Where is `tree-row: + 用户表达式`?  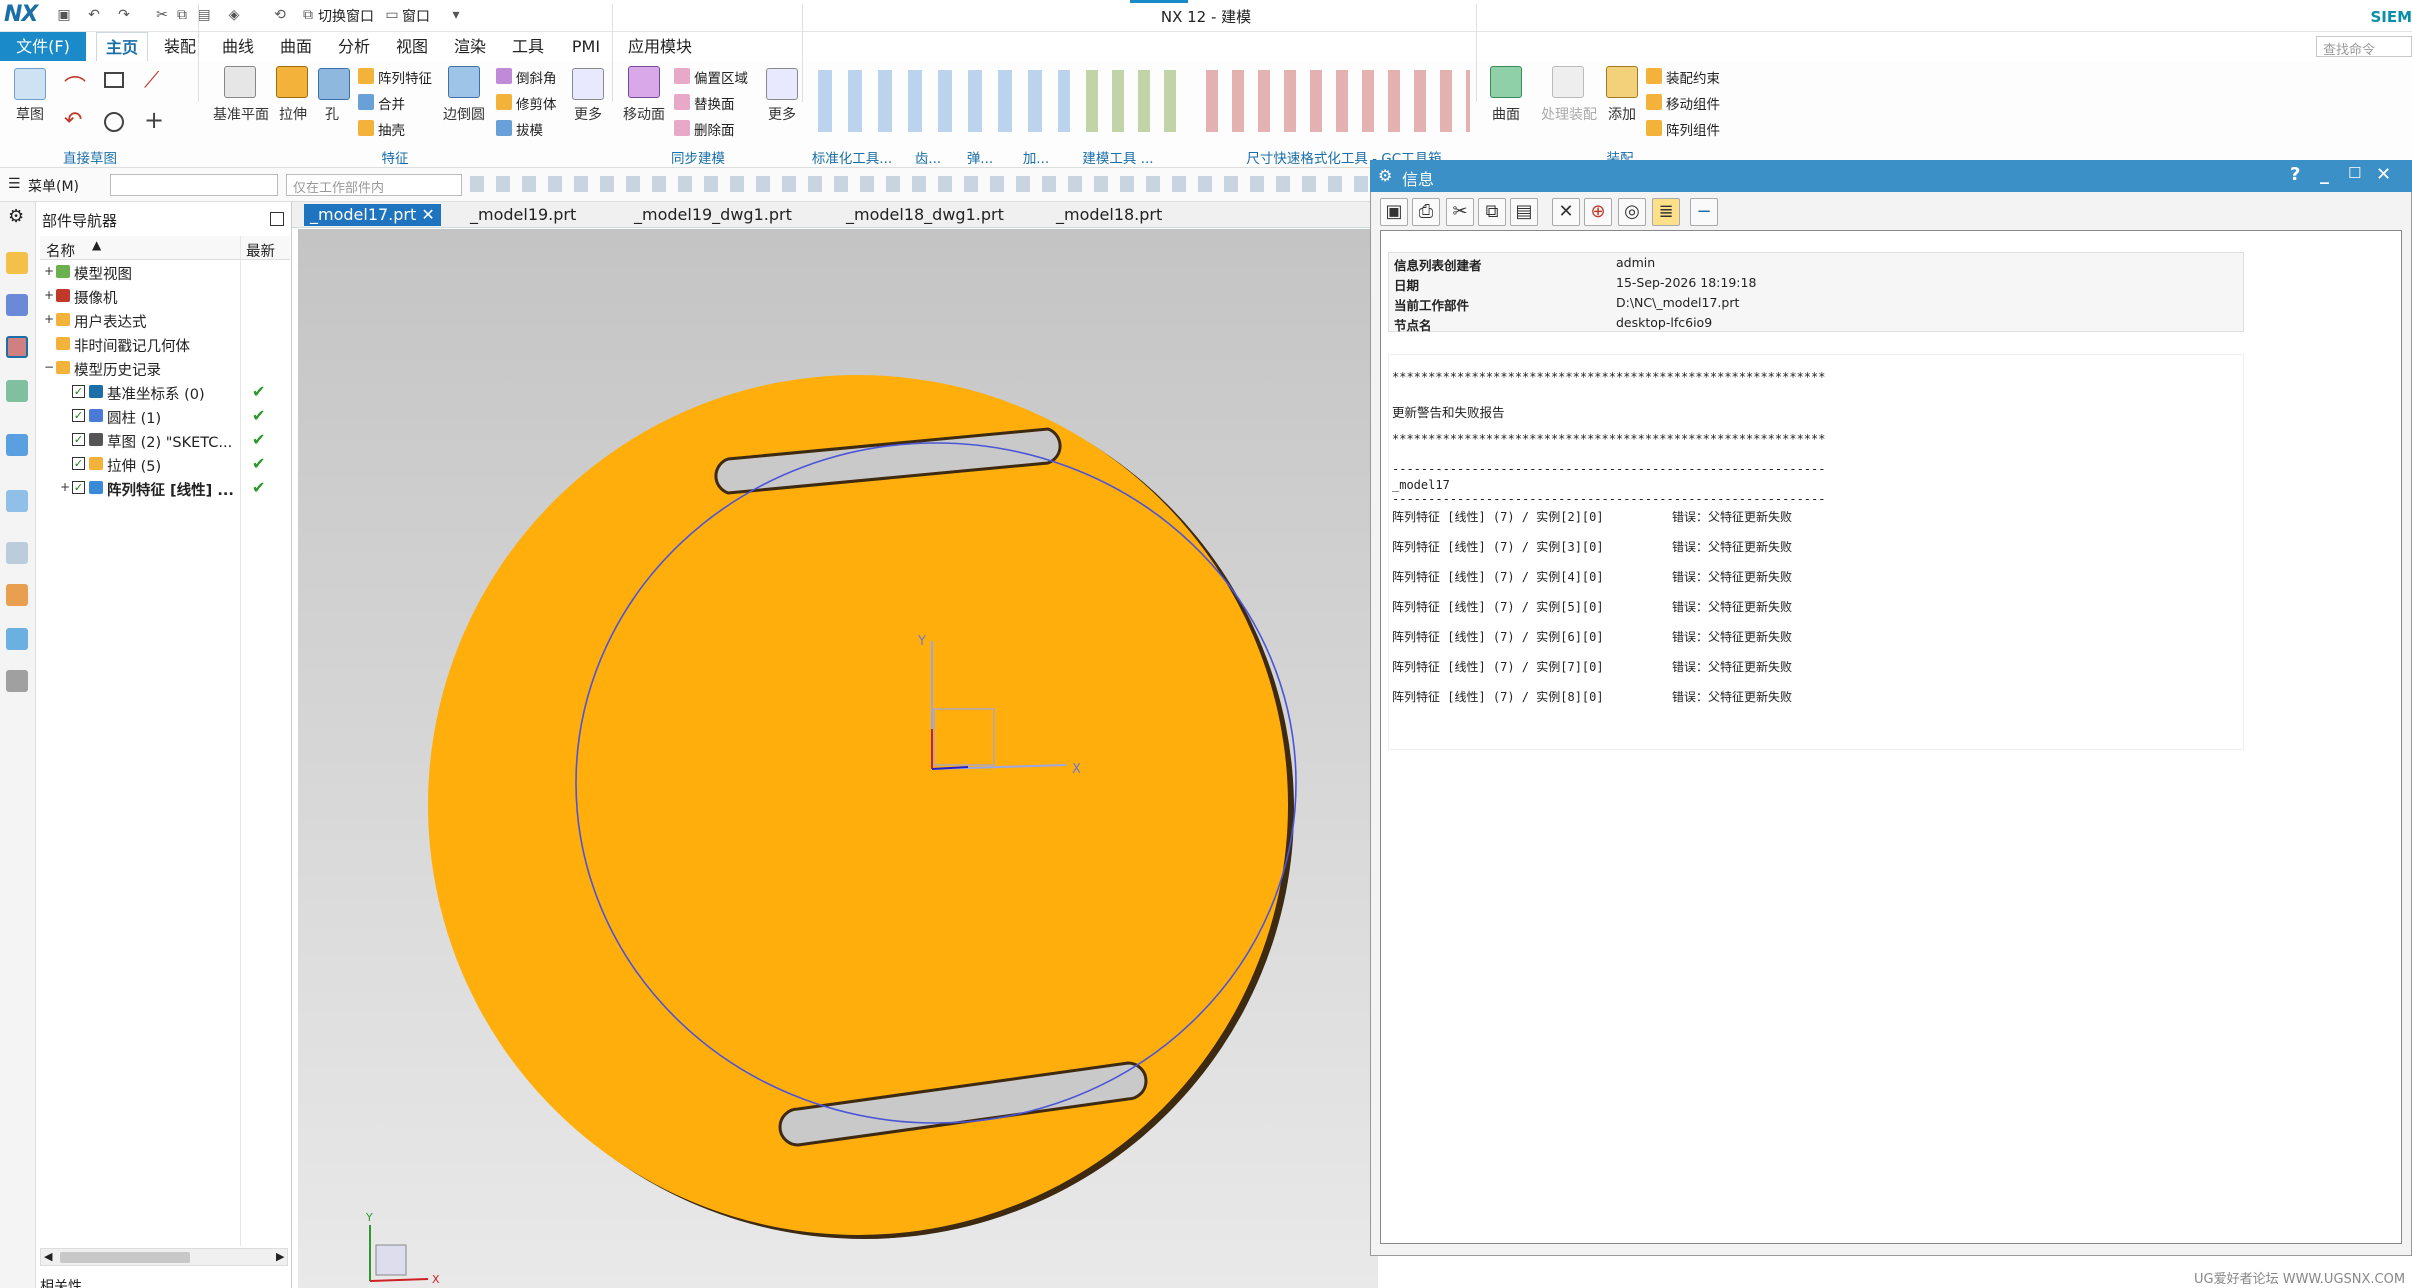 tree-row: + 用户表达式 is located at coordinates (165, 320).